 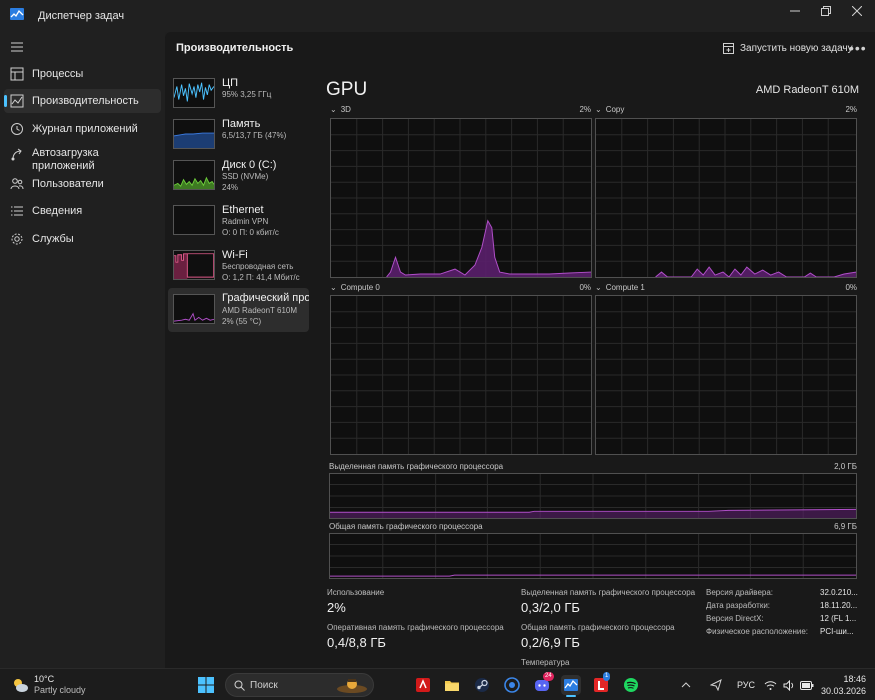 I want to click on taskbar-search-box: Поиск, so click(x=299, y=685).